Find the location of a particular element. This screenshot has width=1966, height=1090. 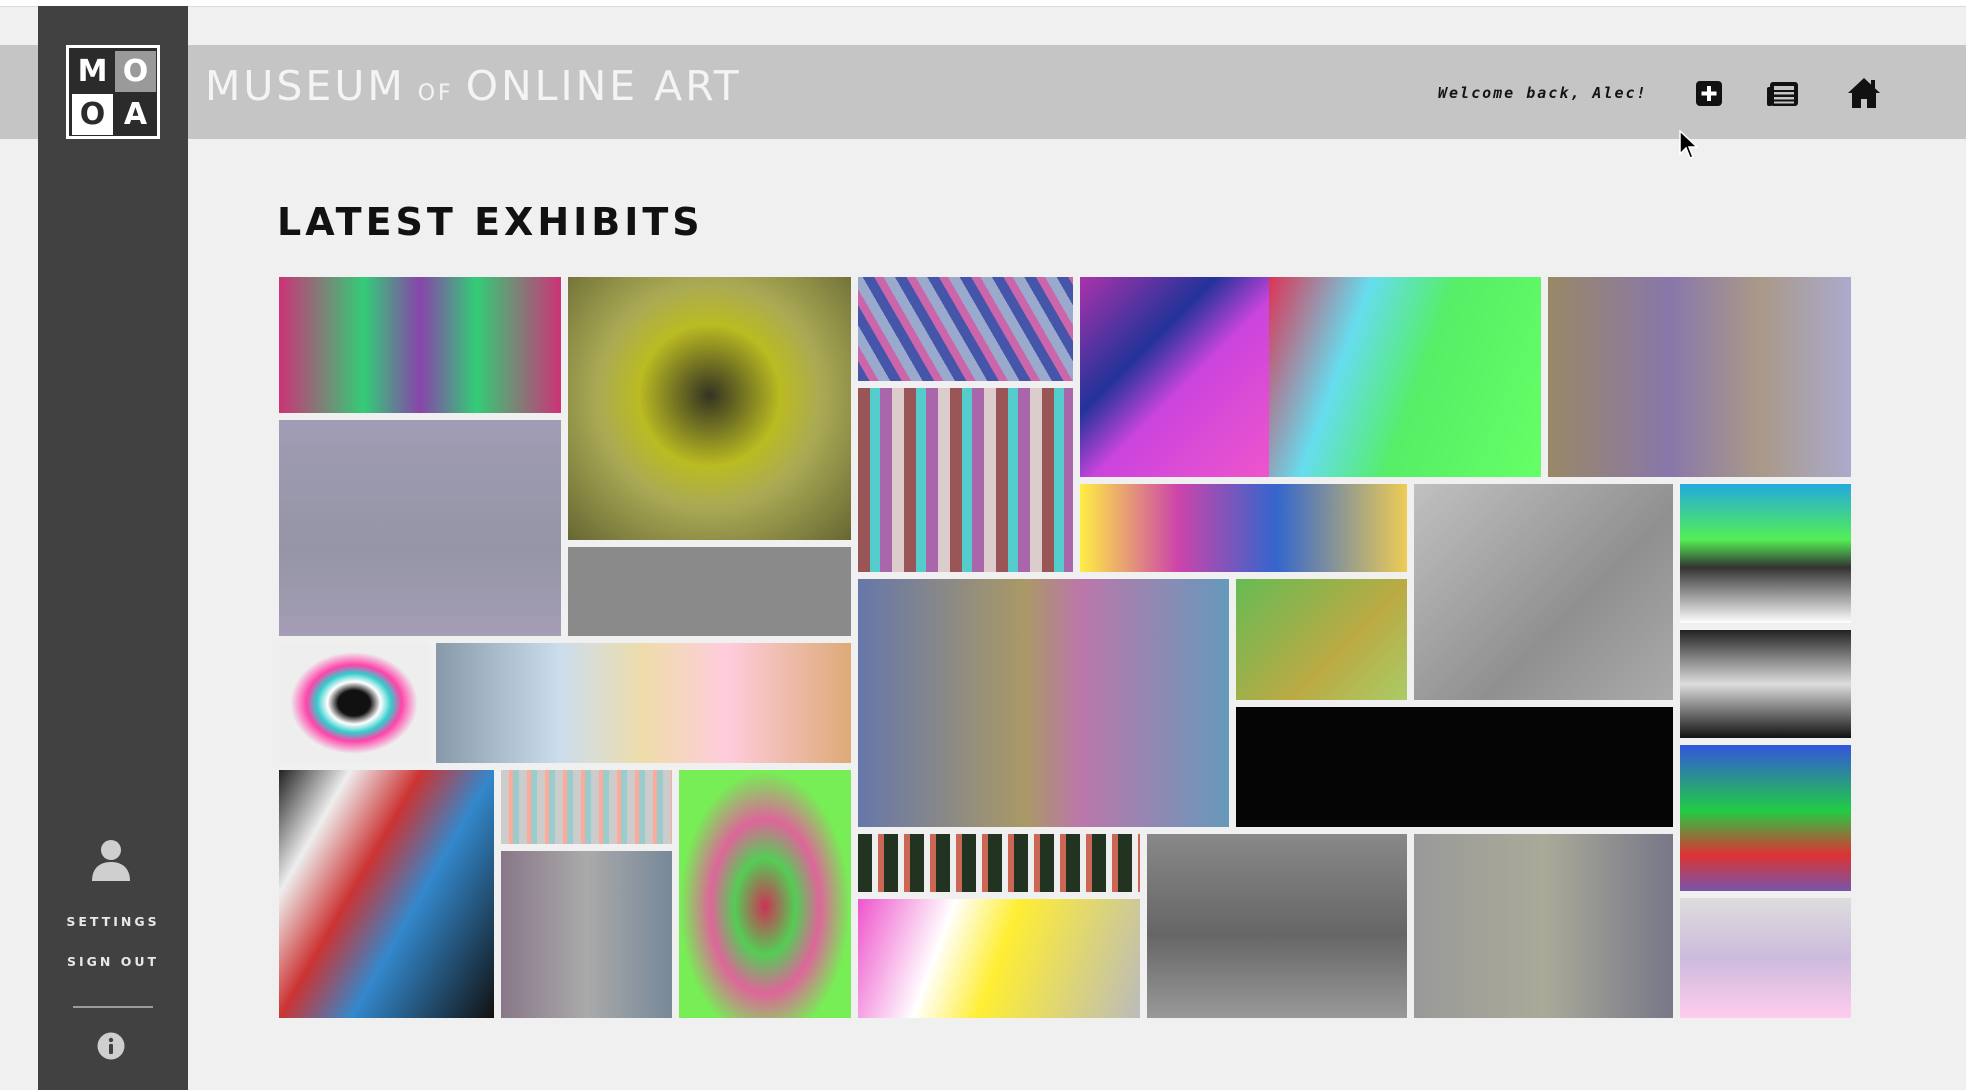

sidebar-divider is located at coordinates (113, 1007).